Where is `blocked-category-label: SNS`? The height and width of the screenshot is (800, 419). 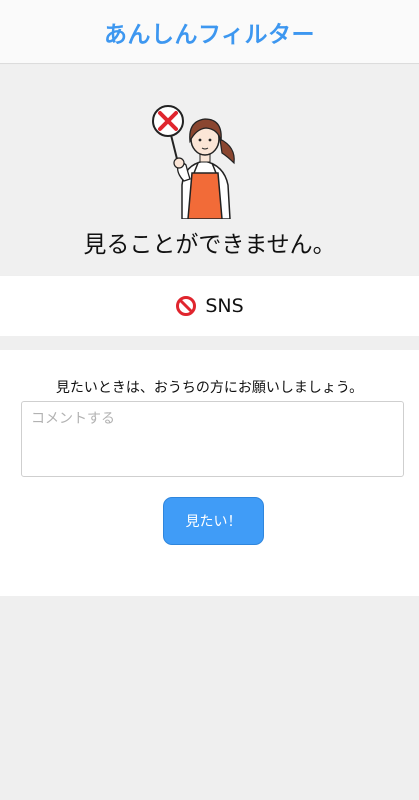 blocked-category-label: SNS is located at coordinates (224, 306).